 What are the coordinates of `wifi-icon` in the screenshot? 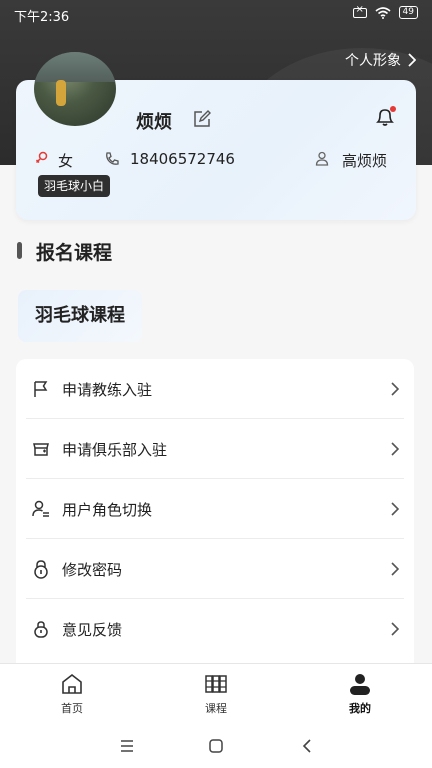 It's located at (383, 12).